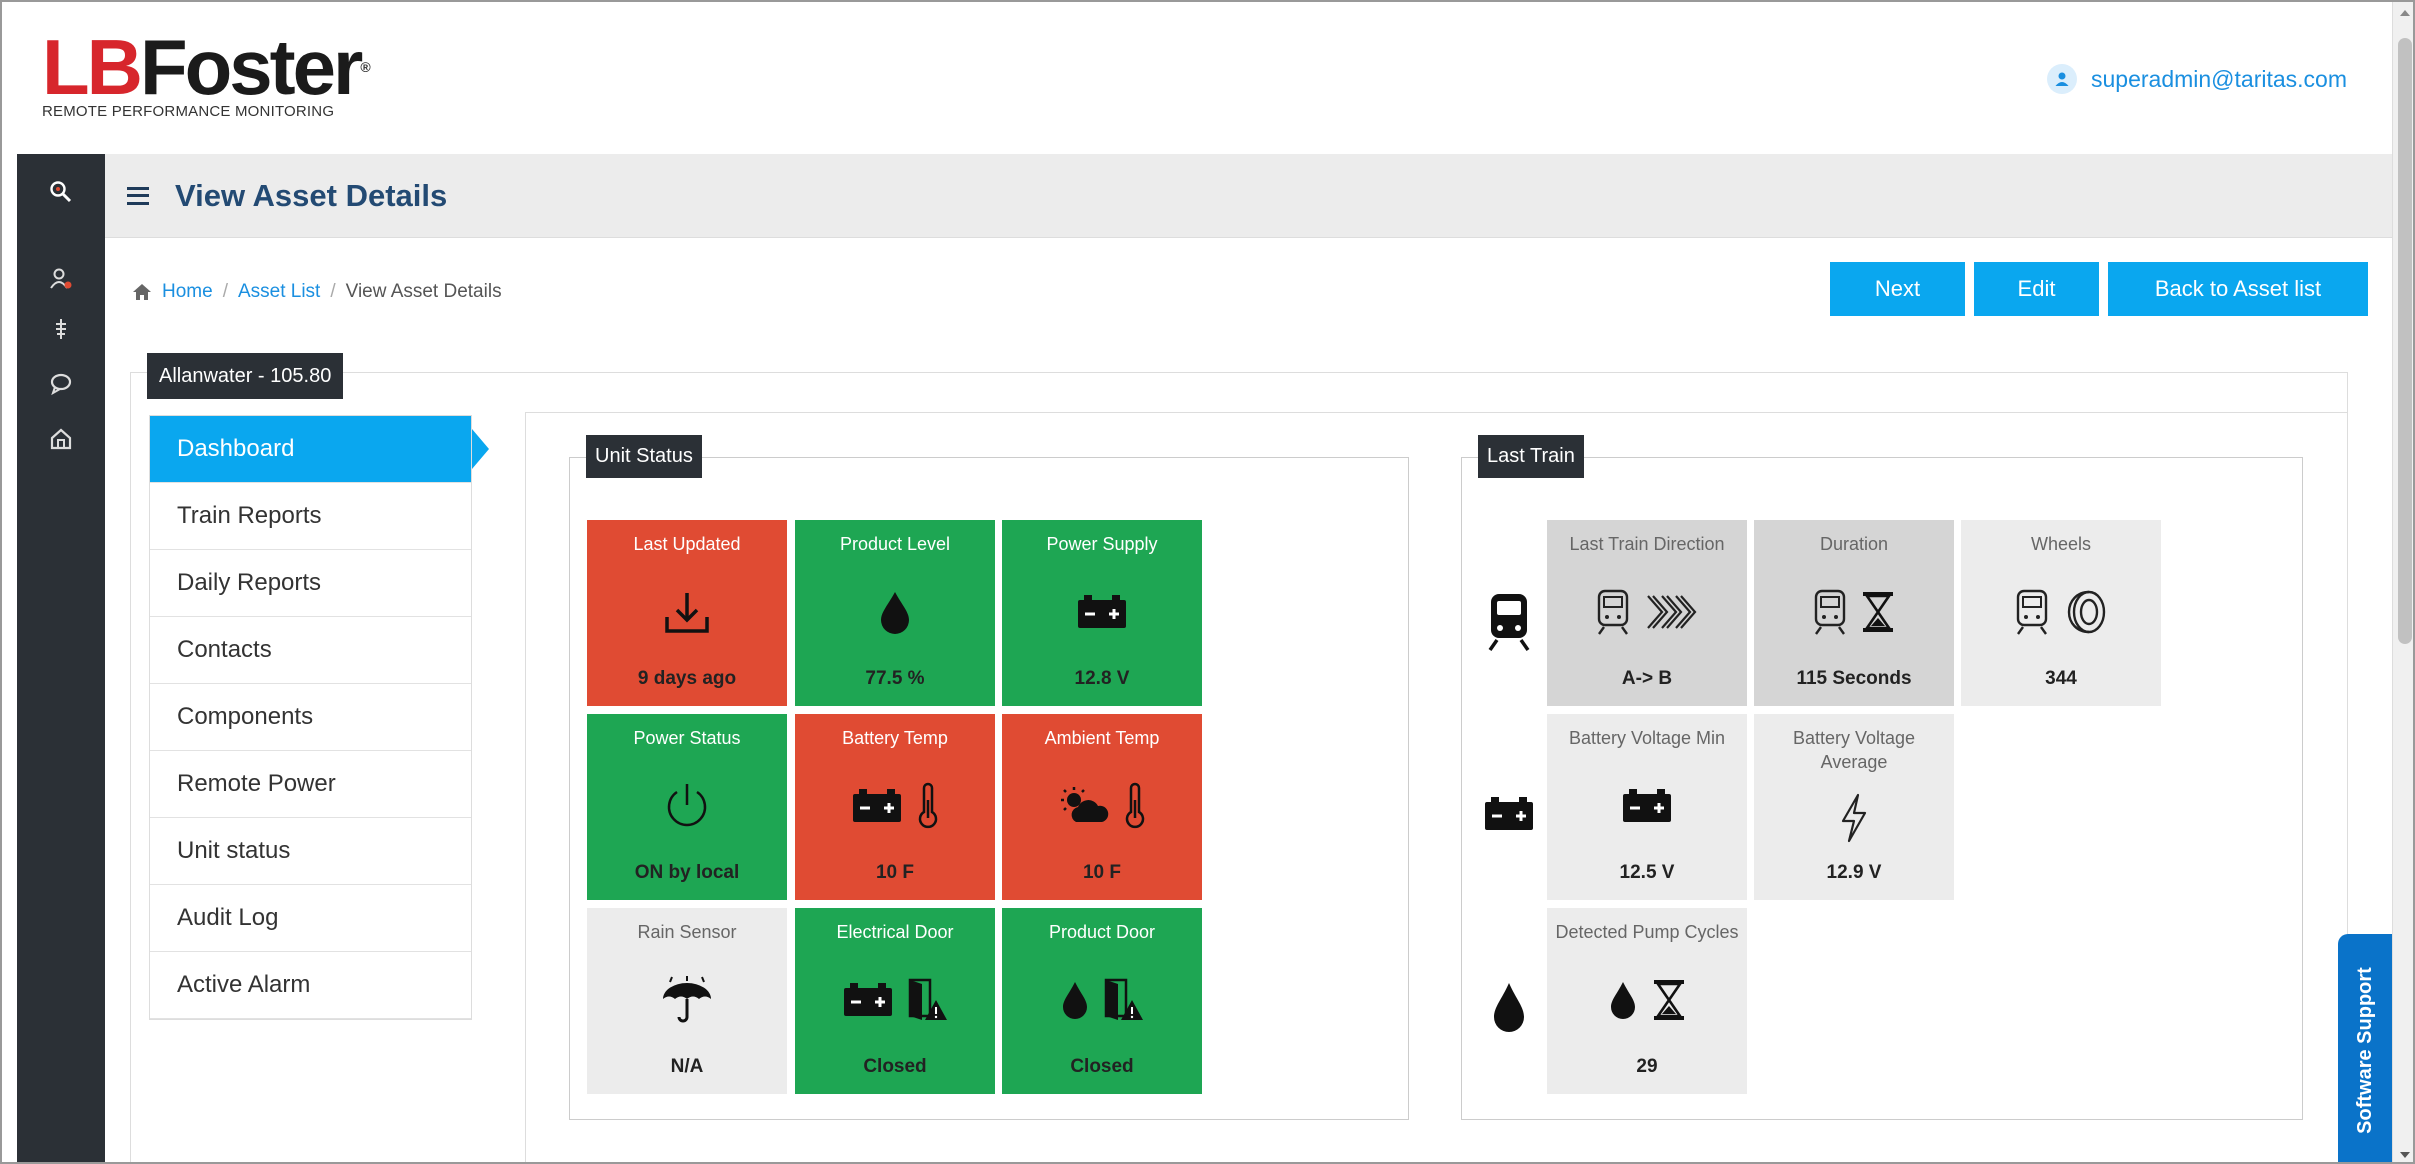  I want to click on tile-power-status: Power Status ON by local, so click(687, 807).